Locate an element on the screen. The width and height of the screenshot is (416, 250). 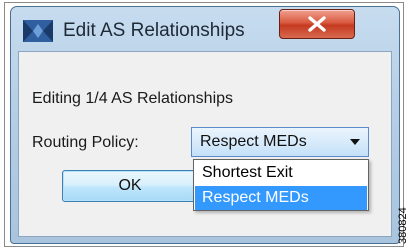
ok-button-label: OK is located at coordinates (130, 185).